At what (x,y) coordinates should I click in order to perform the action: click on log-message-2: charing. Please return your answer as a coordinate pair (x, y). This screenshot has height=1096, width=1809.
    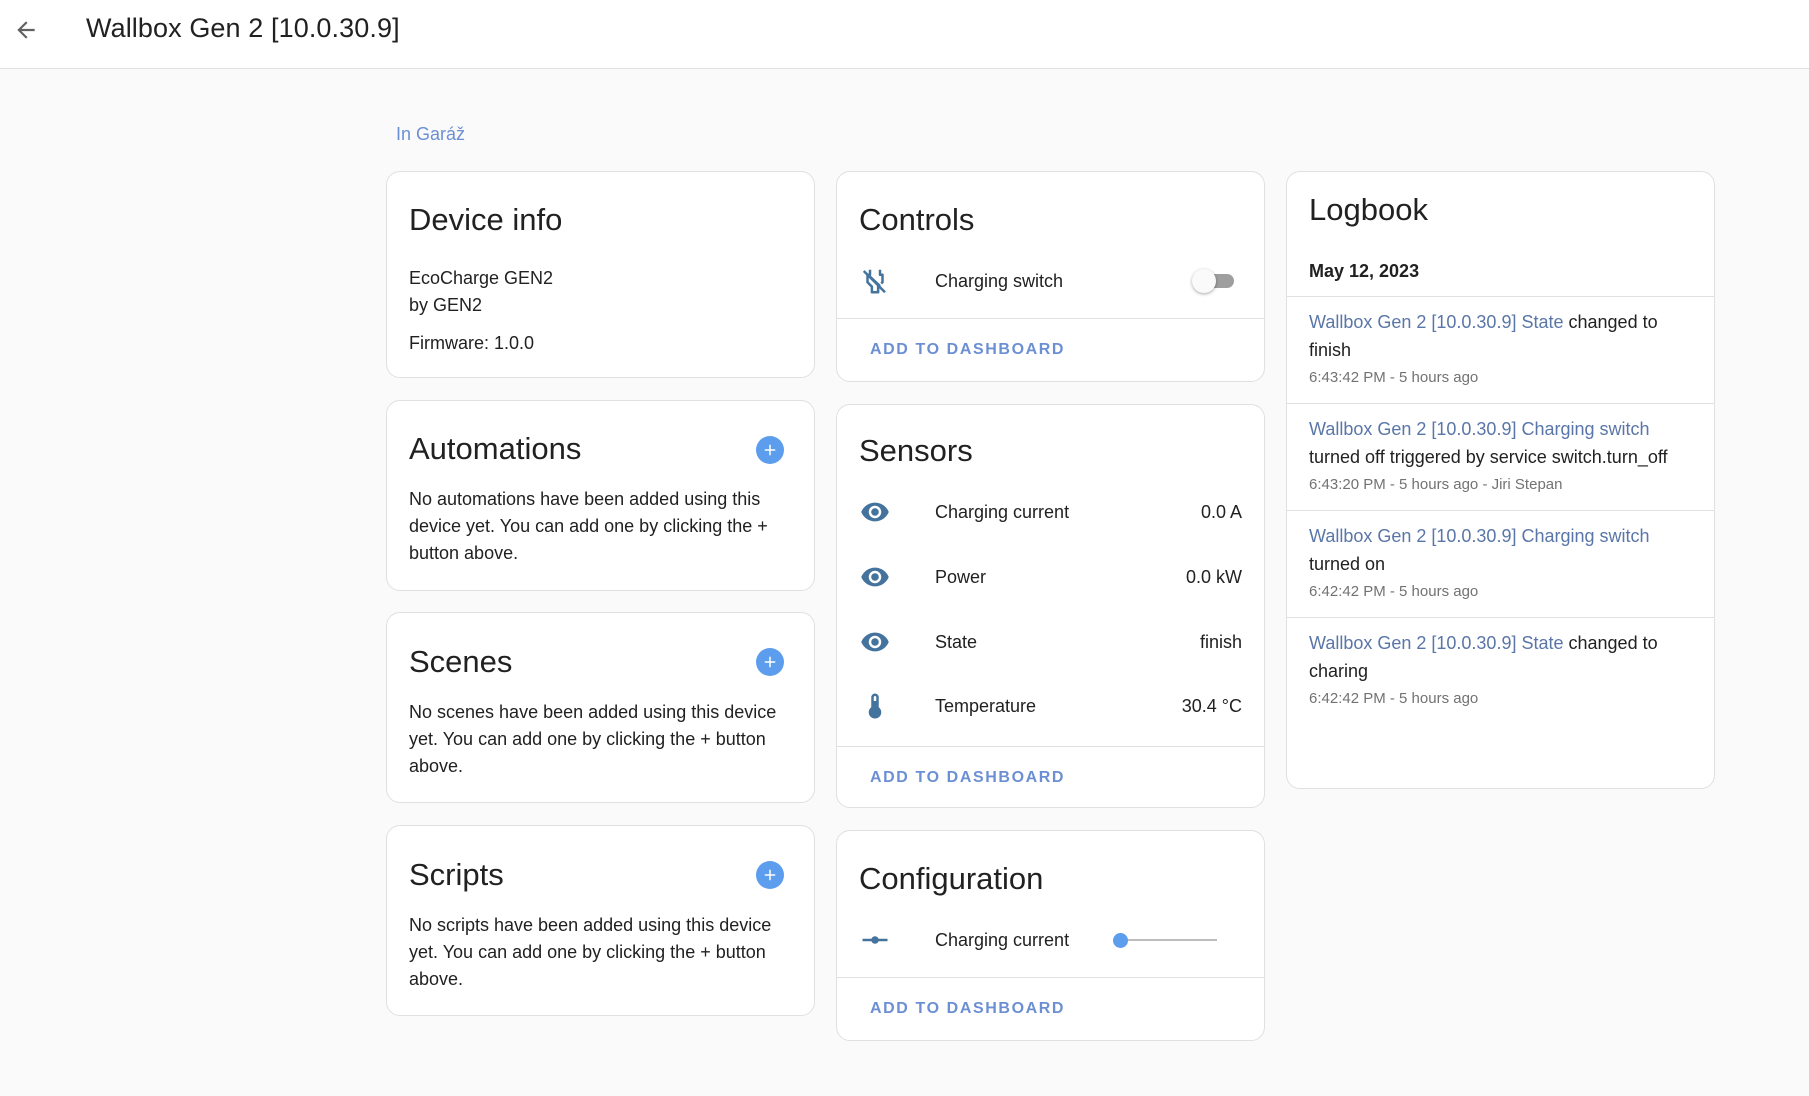
    Looking at the image, I should click on (1339, 671).